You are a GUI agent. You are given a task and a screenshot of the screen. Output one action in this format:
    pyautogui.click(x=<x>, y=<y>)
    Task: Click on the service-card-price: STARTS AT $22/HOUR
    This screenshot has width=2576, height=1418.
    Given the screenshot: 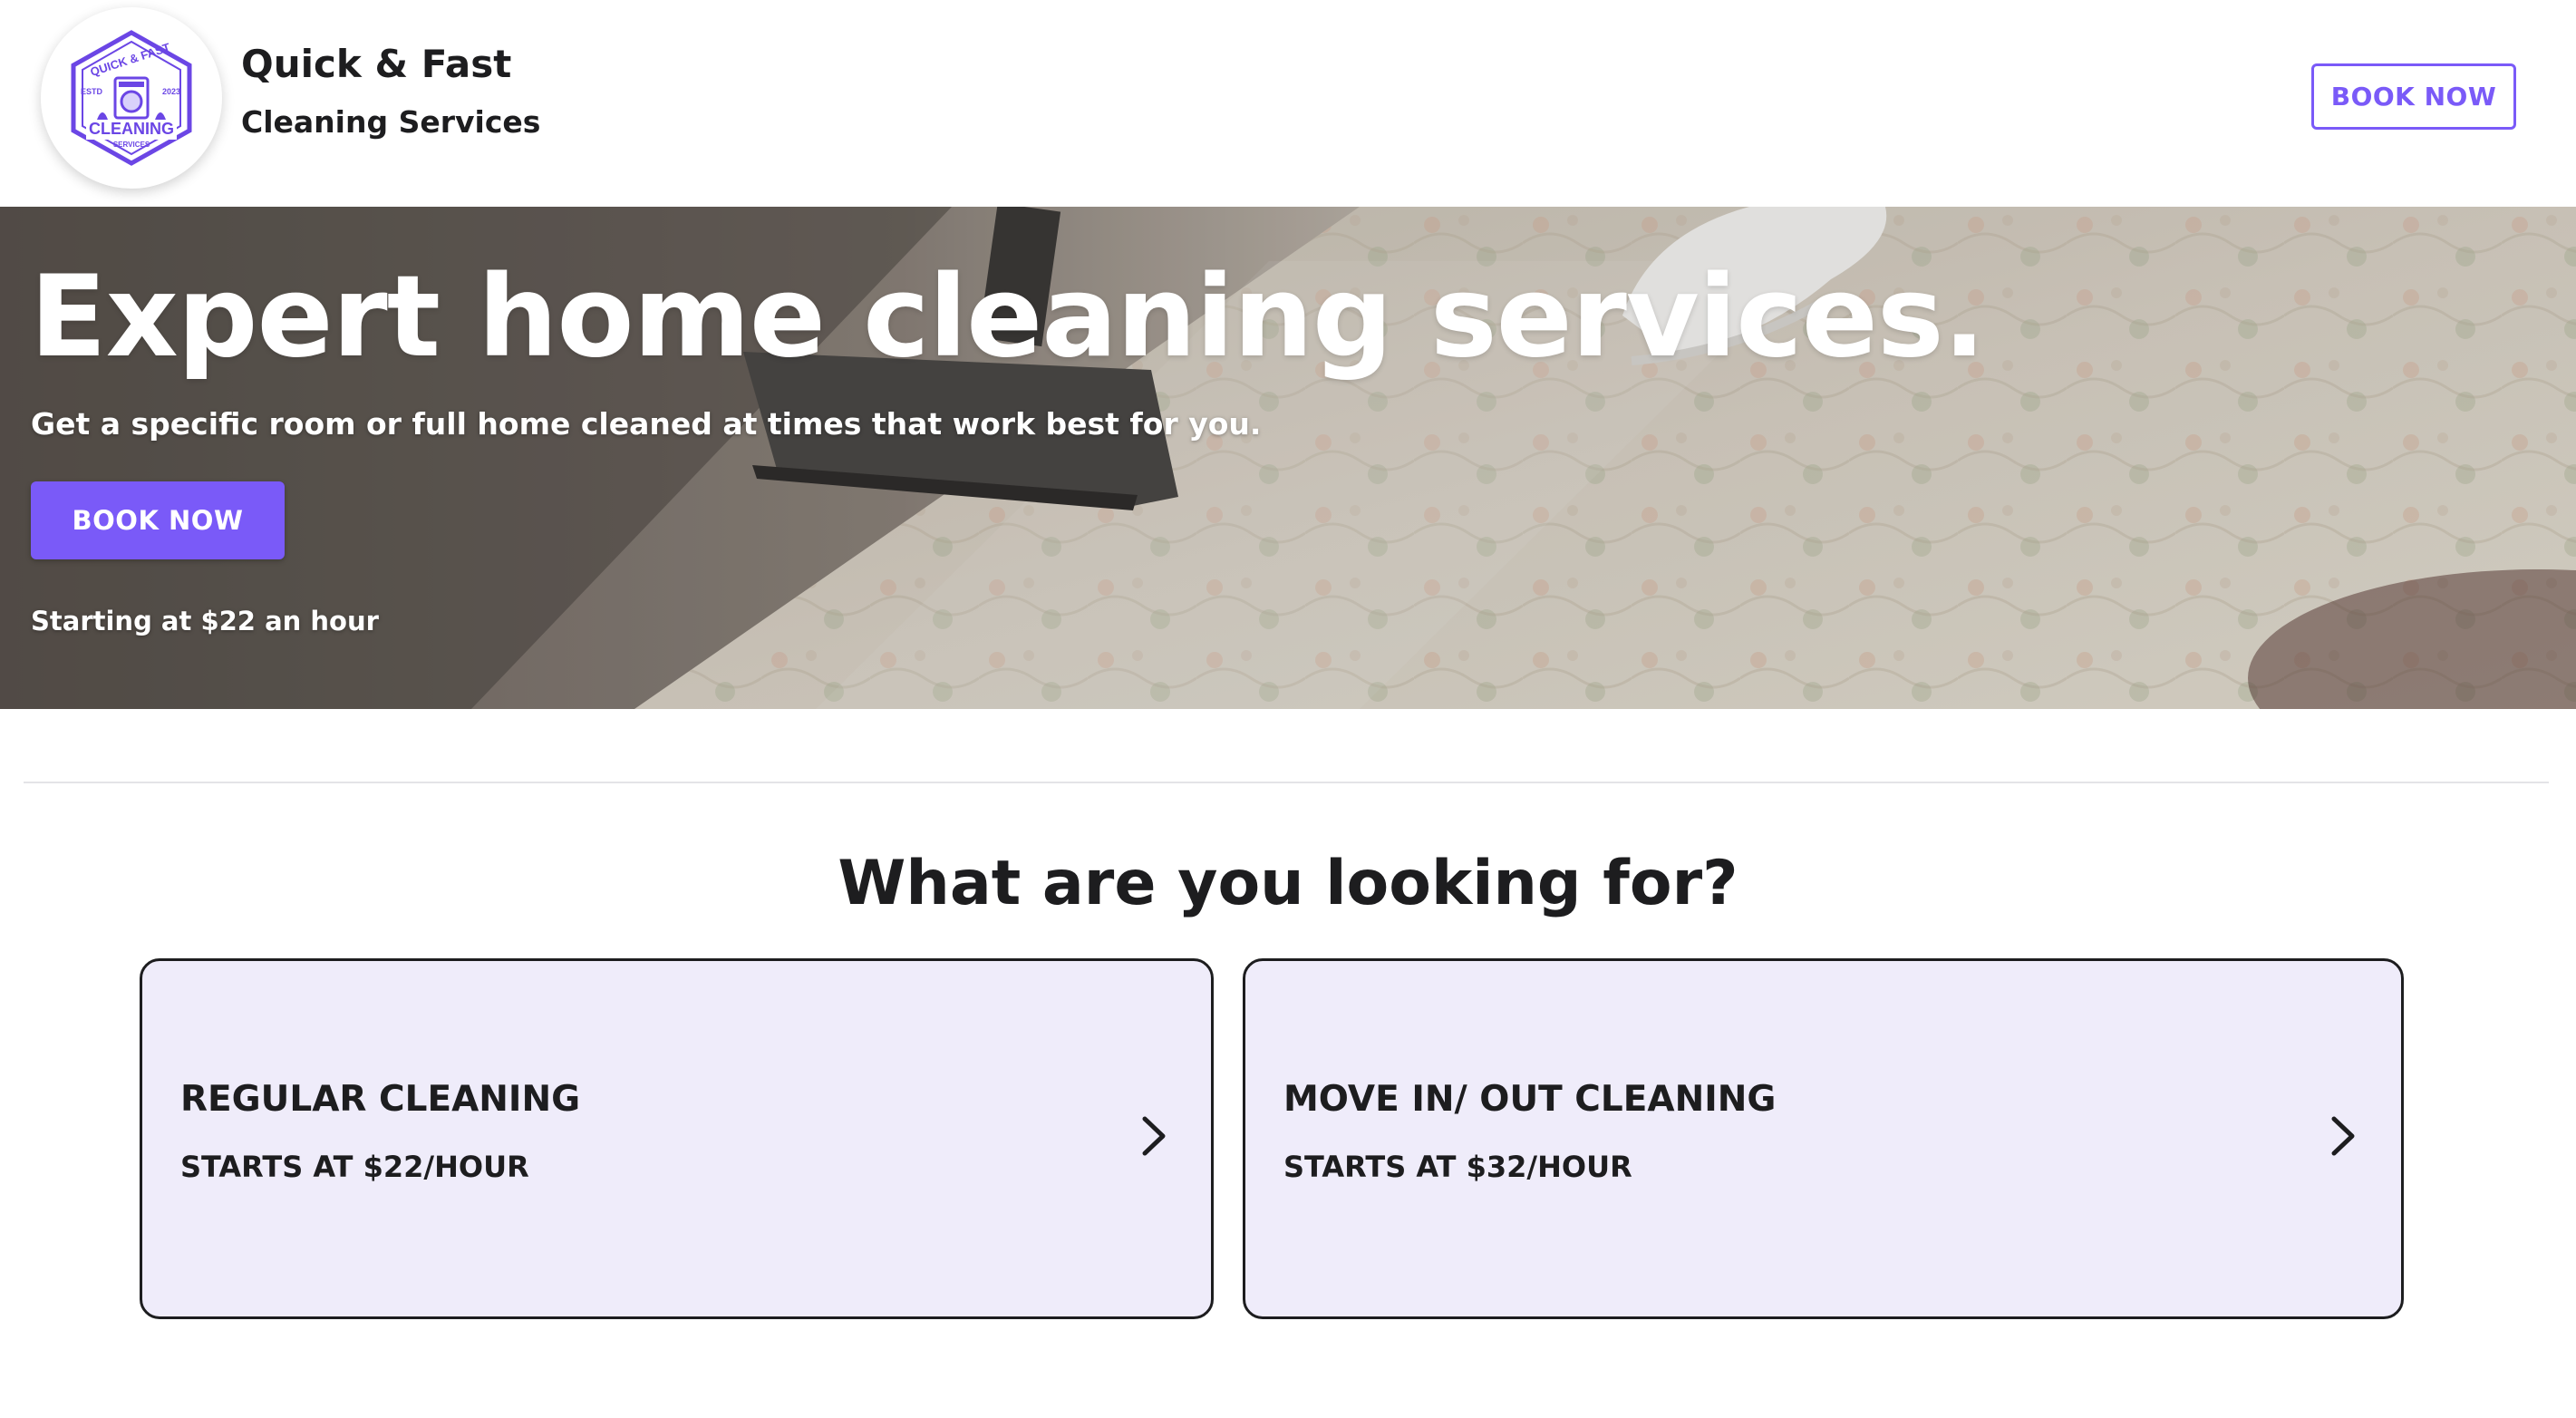 What is the action you would take?
    pyautogui.click(x=354, y=1167)
    